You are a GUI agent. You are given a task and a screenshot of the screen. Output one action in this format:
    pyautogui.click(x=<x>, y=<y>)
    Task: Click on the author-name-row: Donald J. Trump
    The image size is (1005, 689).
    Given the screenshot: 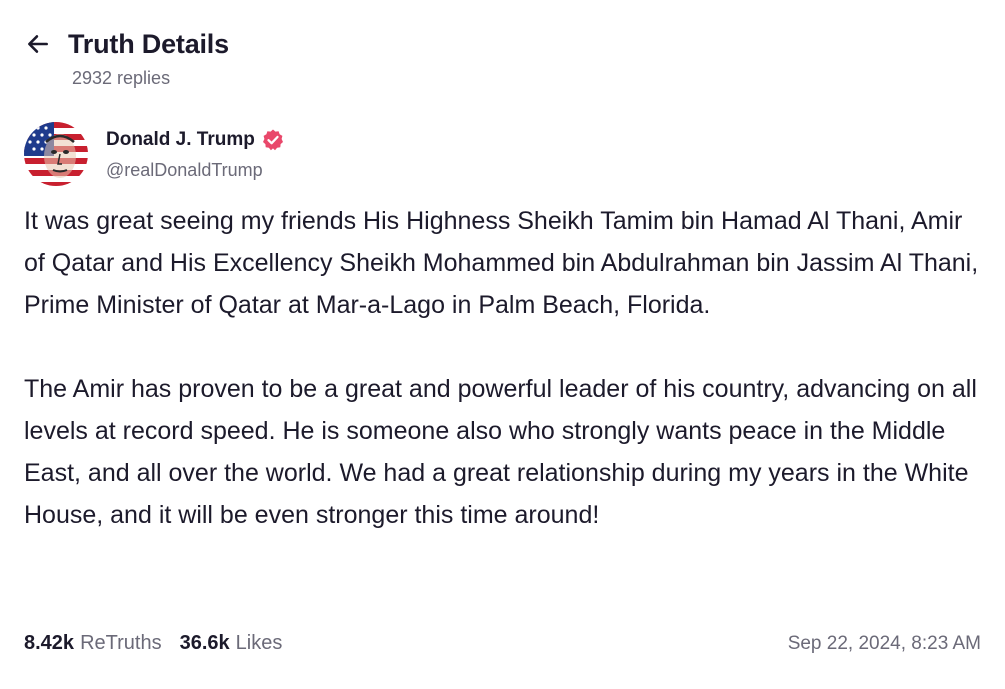 What is the action you would take?
    pyautogui.click(x=195, y=140)
    